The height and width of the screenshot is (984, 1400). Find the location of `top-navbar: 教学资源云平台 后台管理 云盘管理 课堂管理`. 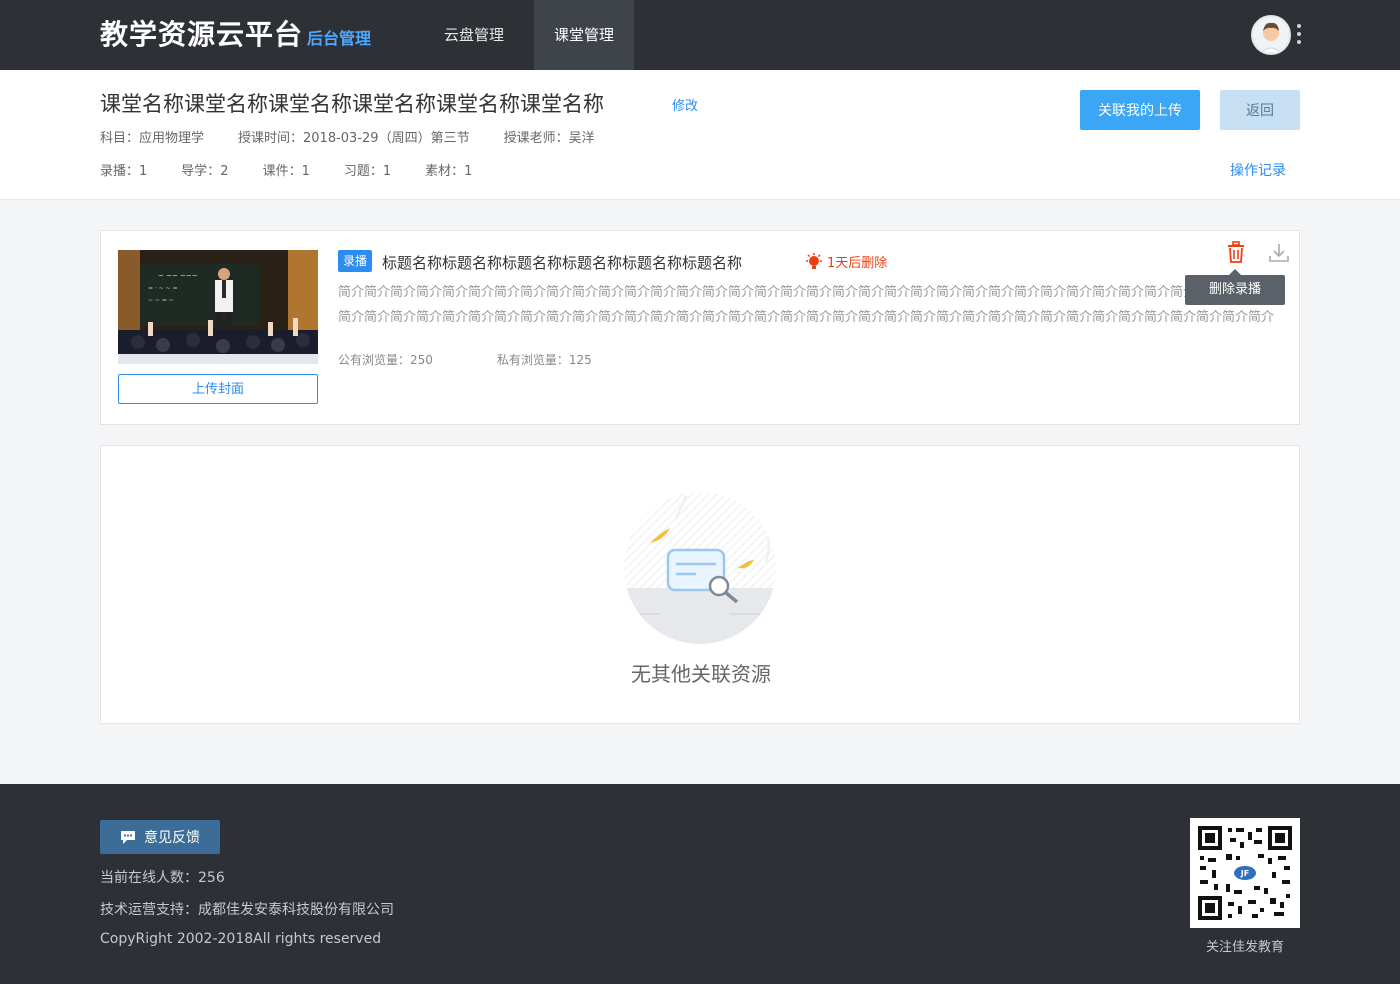

top-navbar: 教学资源云平台 后台管理 云盘管理 课堂管理 is located at coordinates (700, 35).